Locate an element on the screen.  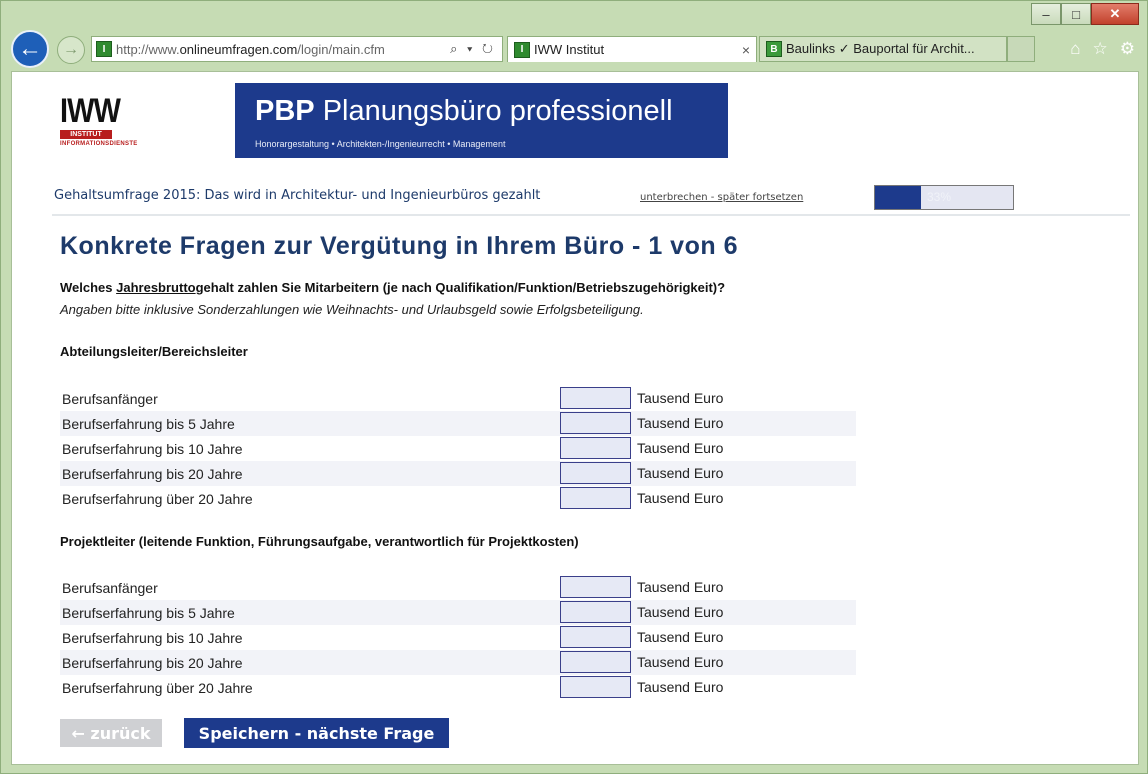
browser-forward-button: → is located at coordinates (71, 50).